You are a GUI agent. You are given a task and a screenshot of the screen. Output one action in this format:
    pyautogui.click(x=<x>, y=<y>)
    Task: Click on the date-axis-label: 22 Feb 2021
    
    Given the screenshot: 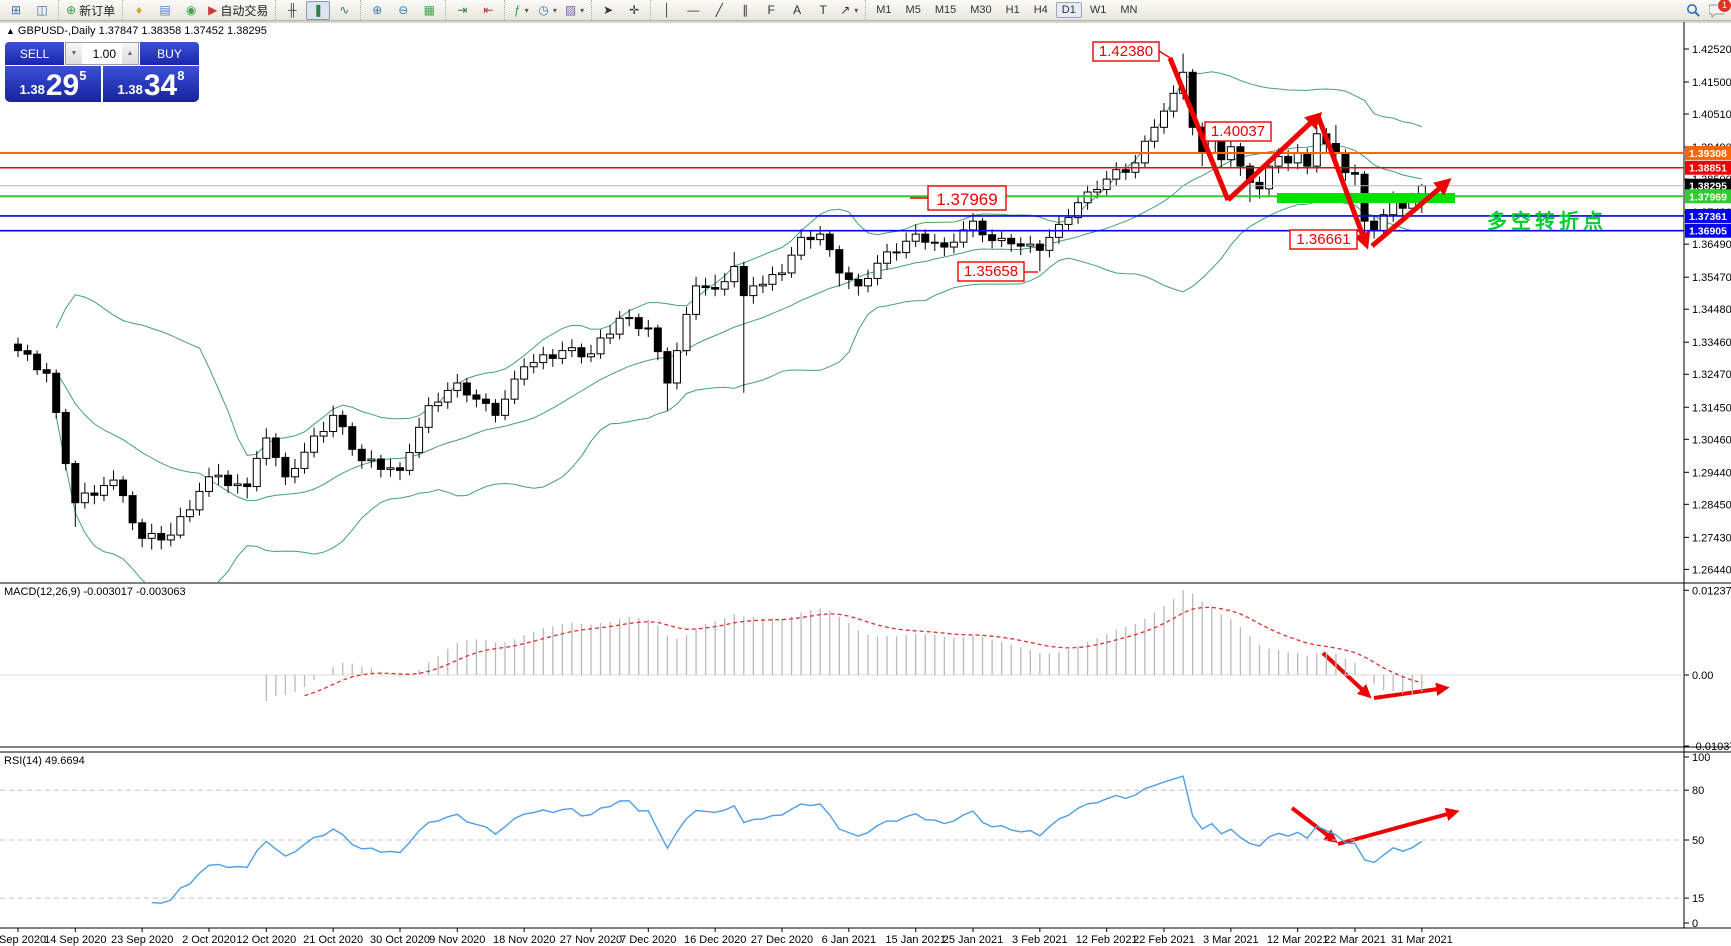 What is the action you would take?
    pyautogui.click(x=1164, y=940)
    